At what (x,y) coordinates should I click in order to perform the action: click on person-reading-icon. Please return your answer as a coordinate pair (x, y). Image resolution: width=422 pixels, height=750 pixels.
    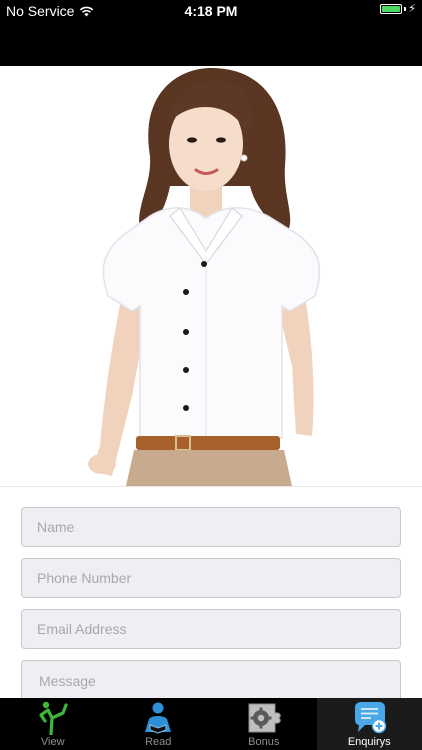
    Looking at the image, I should click on (158, 718).